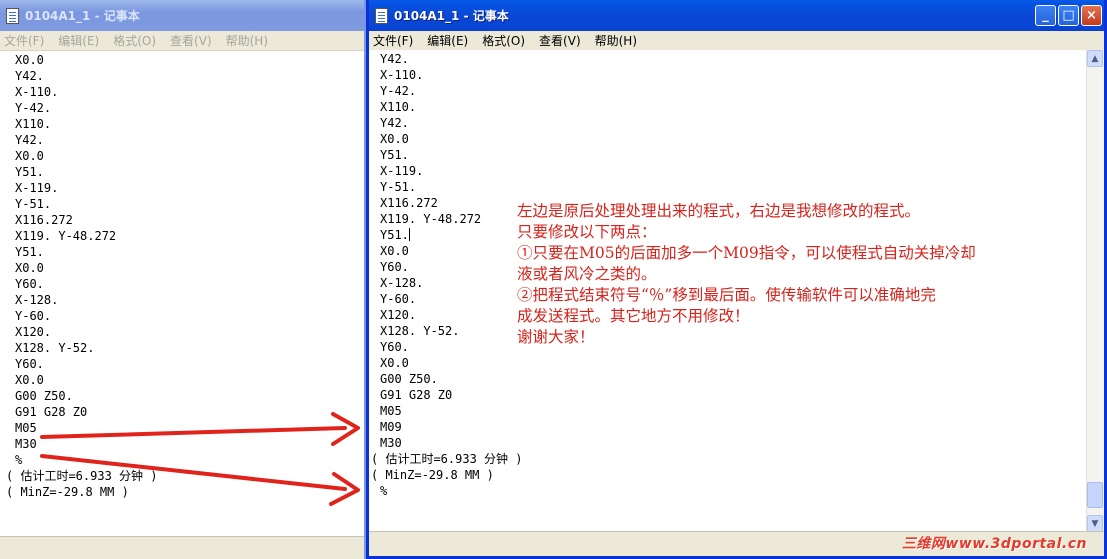 The height and width of the screenshot is (559, 1107). What do you see at coordinates (409, 234) in the screenshot?
I see `text-caret` at bounding box center [409, 234].